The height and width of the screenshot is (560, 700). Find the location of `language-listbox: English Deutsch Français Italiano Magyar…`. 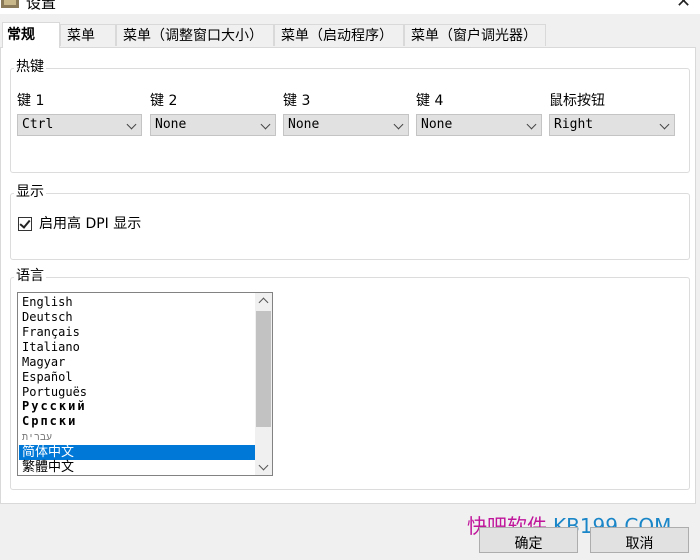

language-listbox: English Deutsch Français Italiano Magyar… is located at coordinates (145, 384).